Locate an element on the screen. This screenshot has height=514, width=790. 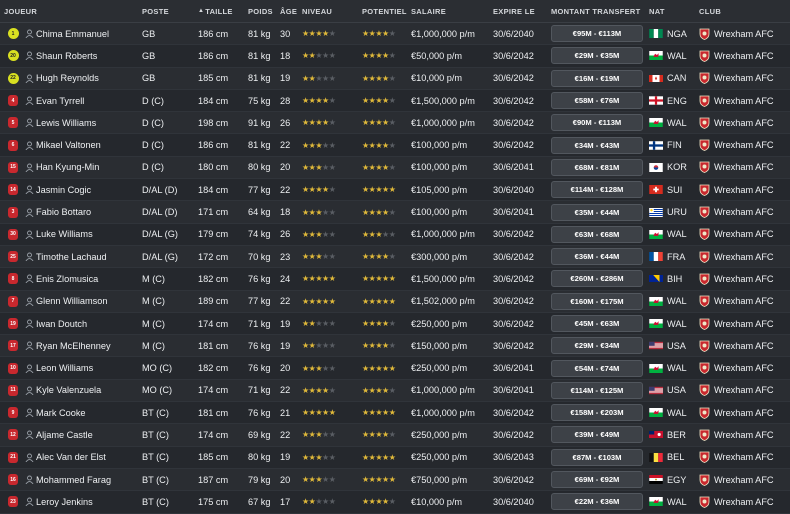
club-crest-icon is located at coordinates (706, 346).